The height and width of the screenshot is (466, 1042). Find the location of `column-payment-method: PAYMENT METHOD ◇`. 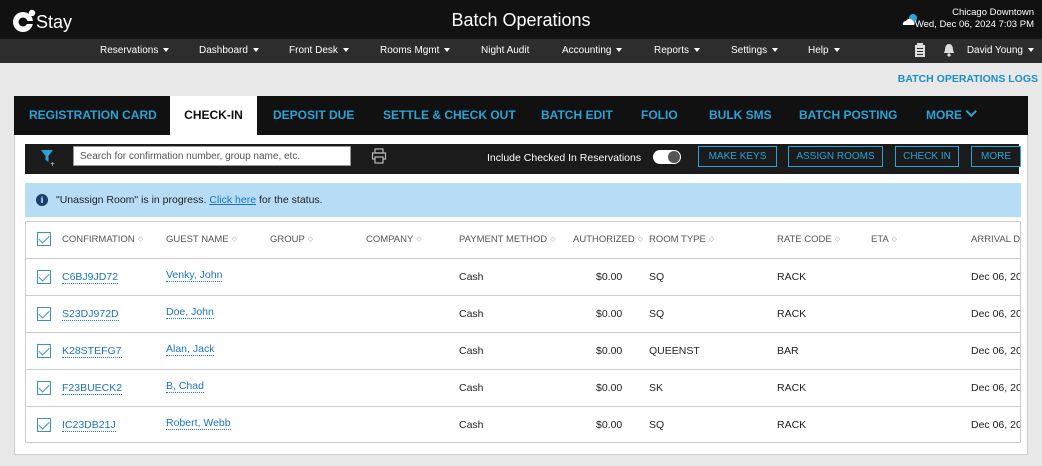

column-payment-method: PAYMENT METHOD ◇ is located at coordinates (507, 239).